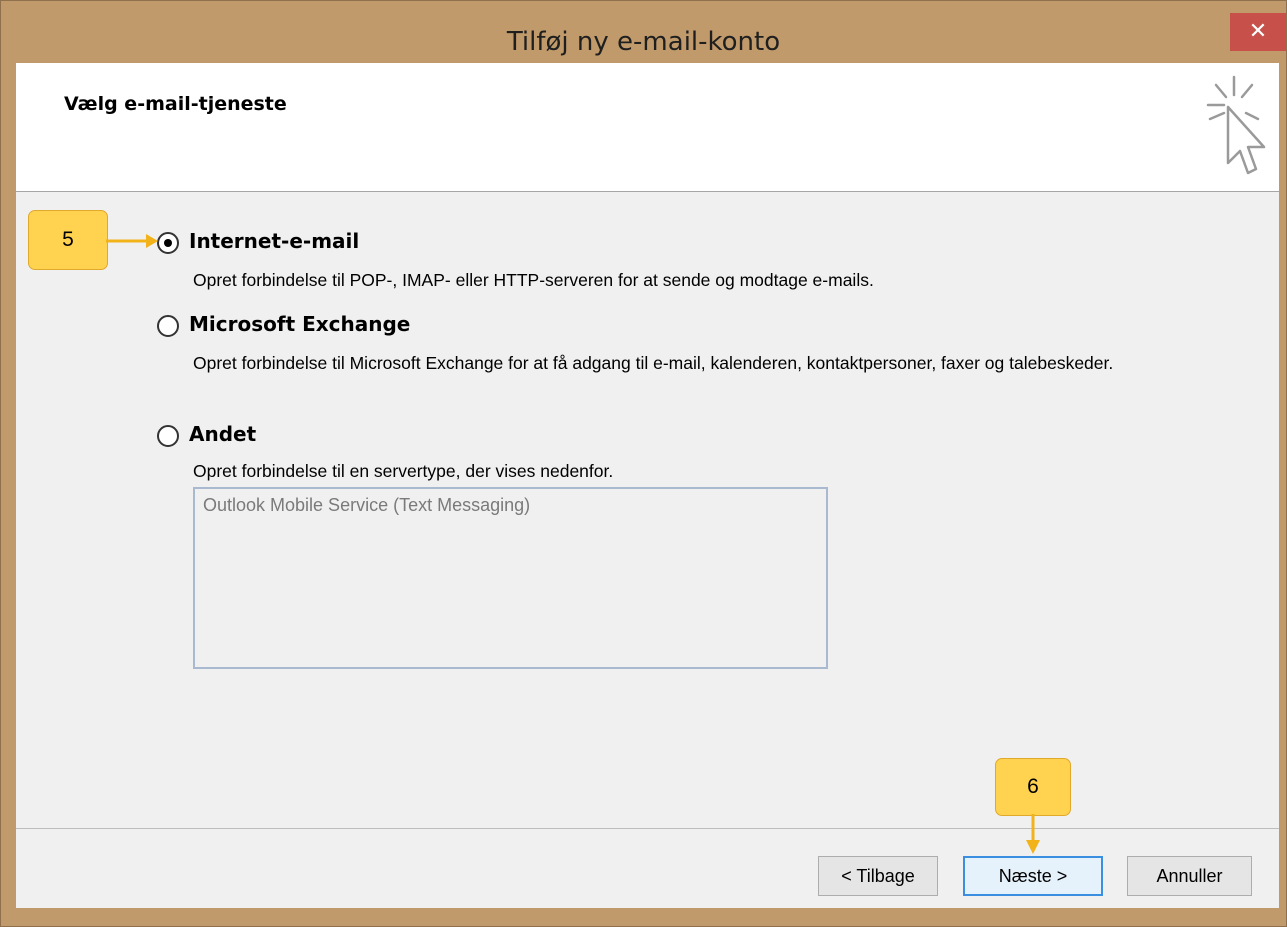 The image size is (1287, 927). I want to click on radio-microsoft-exchange, so click(168, 326).